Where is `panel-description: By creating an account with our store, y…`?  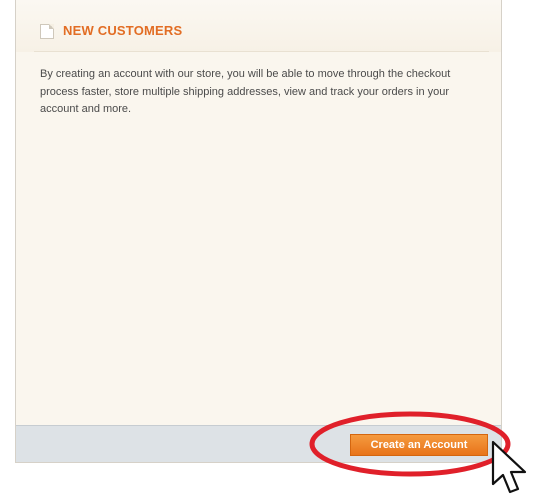
panel-description: By creating an account with our store, y… is located at coordinates (245, 91).